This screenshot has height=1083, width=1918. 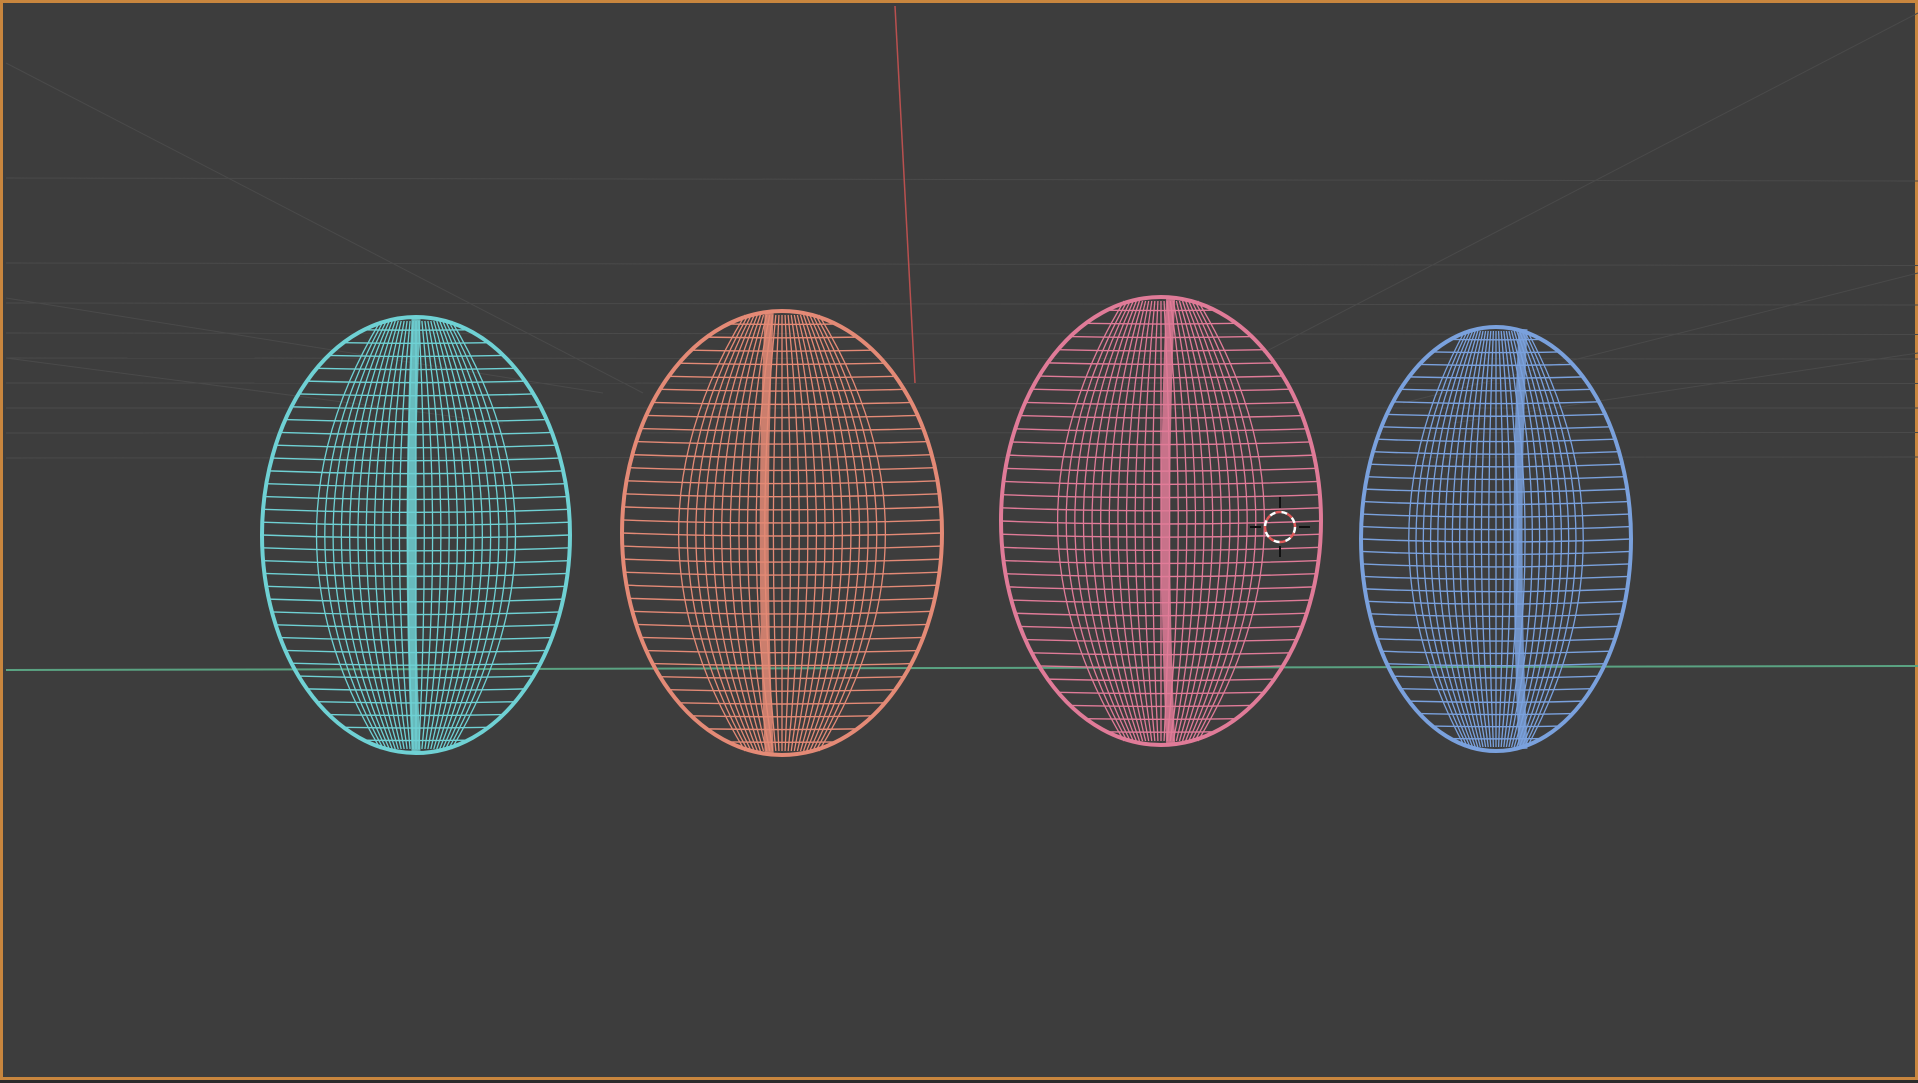 I want to click on cursor-ring-inner, so click(x=1280, y=527).